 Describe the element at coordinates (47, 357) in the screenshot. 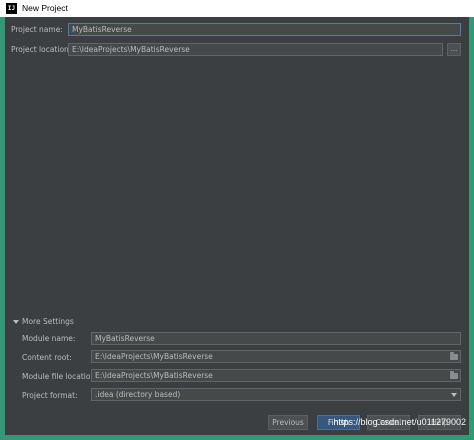

I see `content-root-label: Content root:` at that location.